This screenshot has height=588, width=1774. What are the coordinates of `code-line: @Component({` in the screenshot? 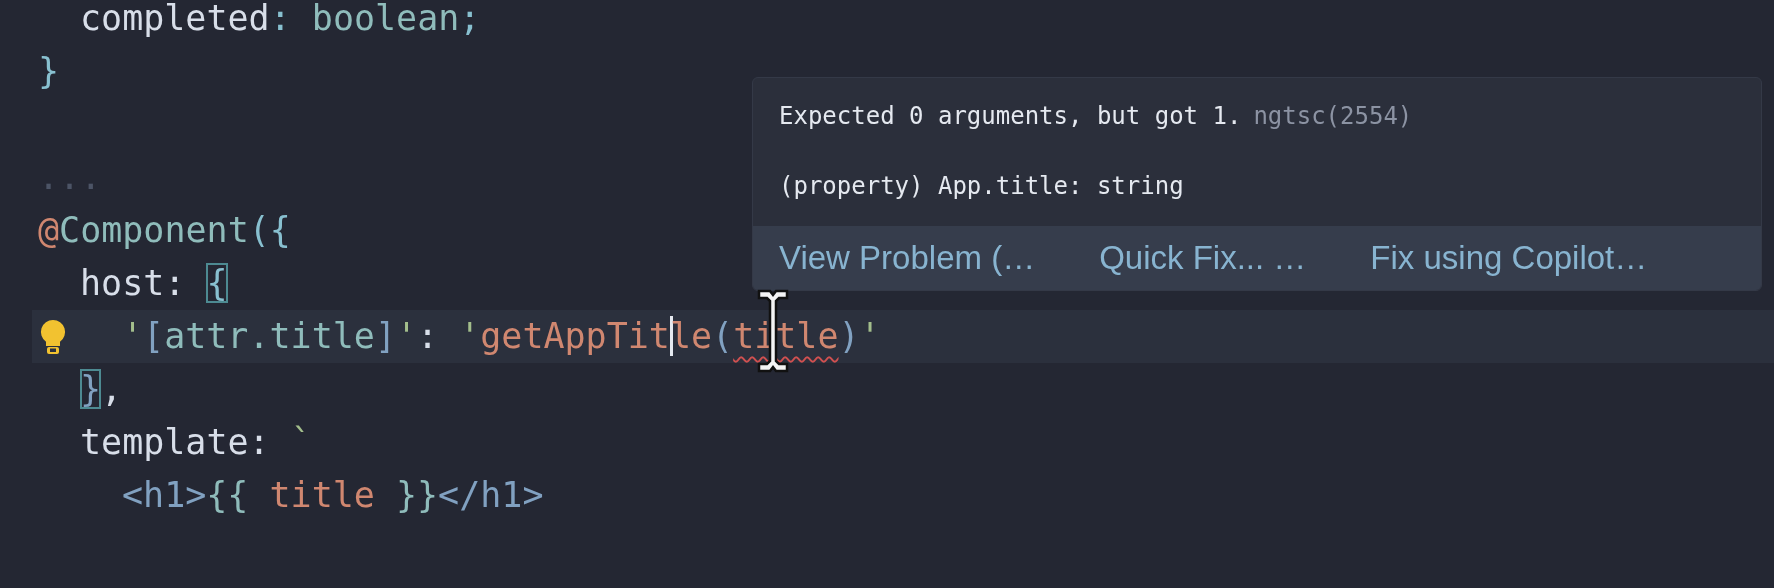 It's located at (164, 230).